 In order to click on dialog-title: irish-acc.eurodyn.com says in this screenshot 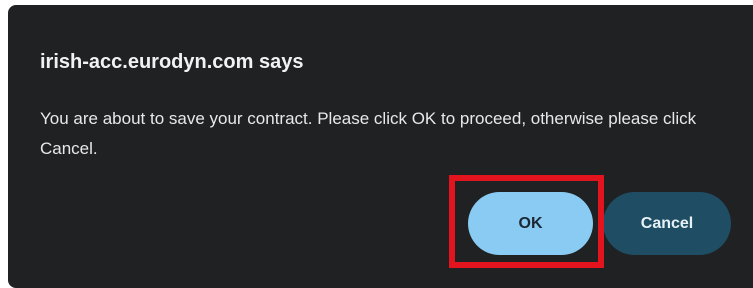, I will do `click(172, 62)`.